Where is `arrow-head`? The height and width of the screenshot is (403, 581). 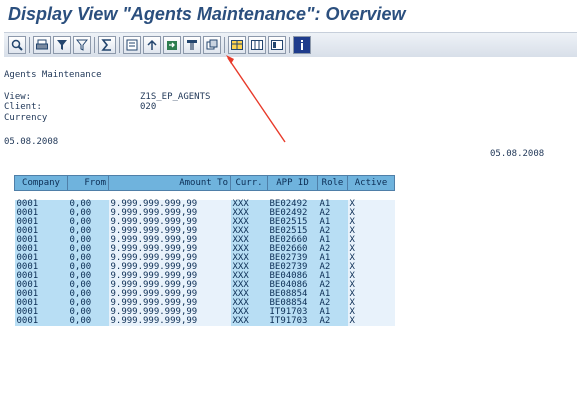 arrow-head is located at coordinates (230, 59).